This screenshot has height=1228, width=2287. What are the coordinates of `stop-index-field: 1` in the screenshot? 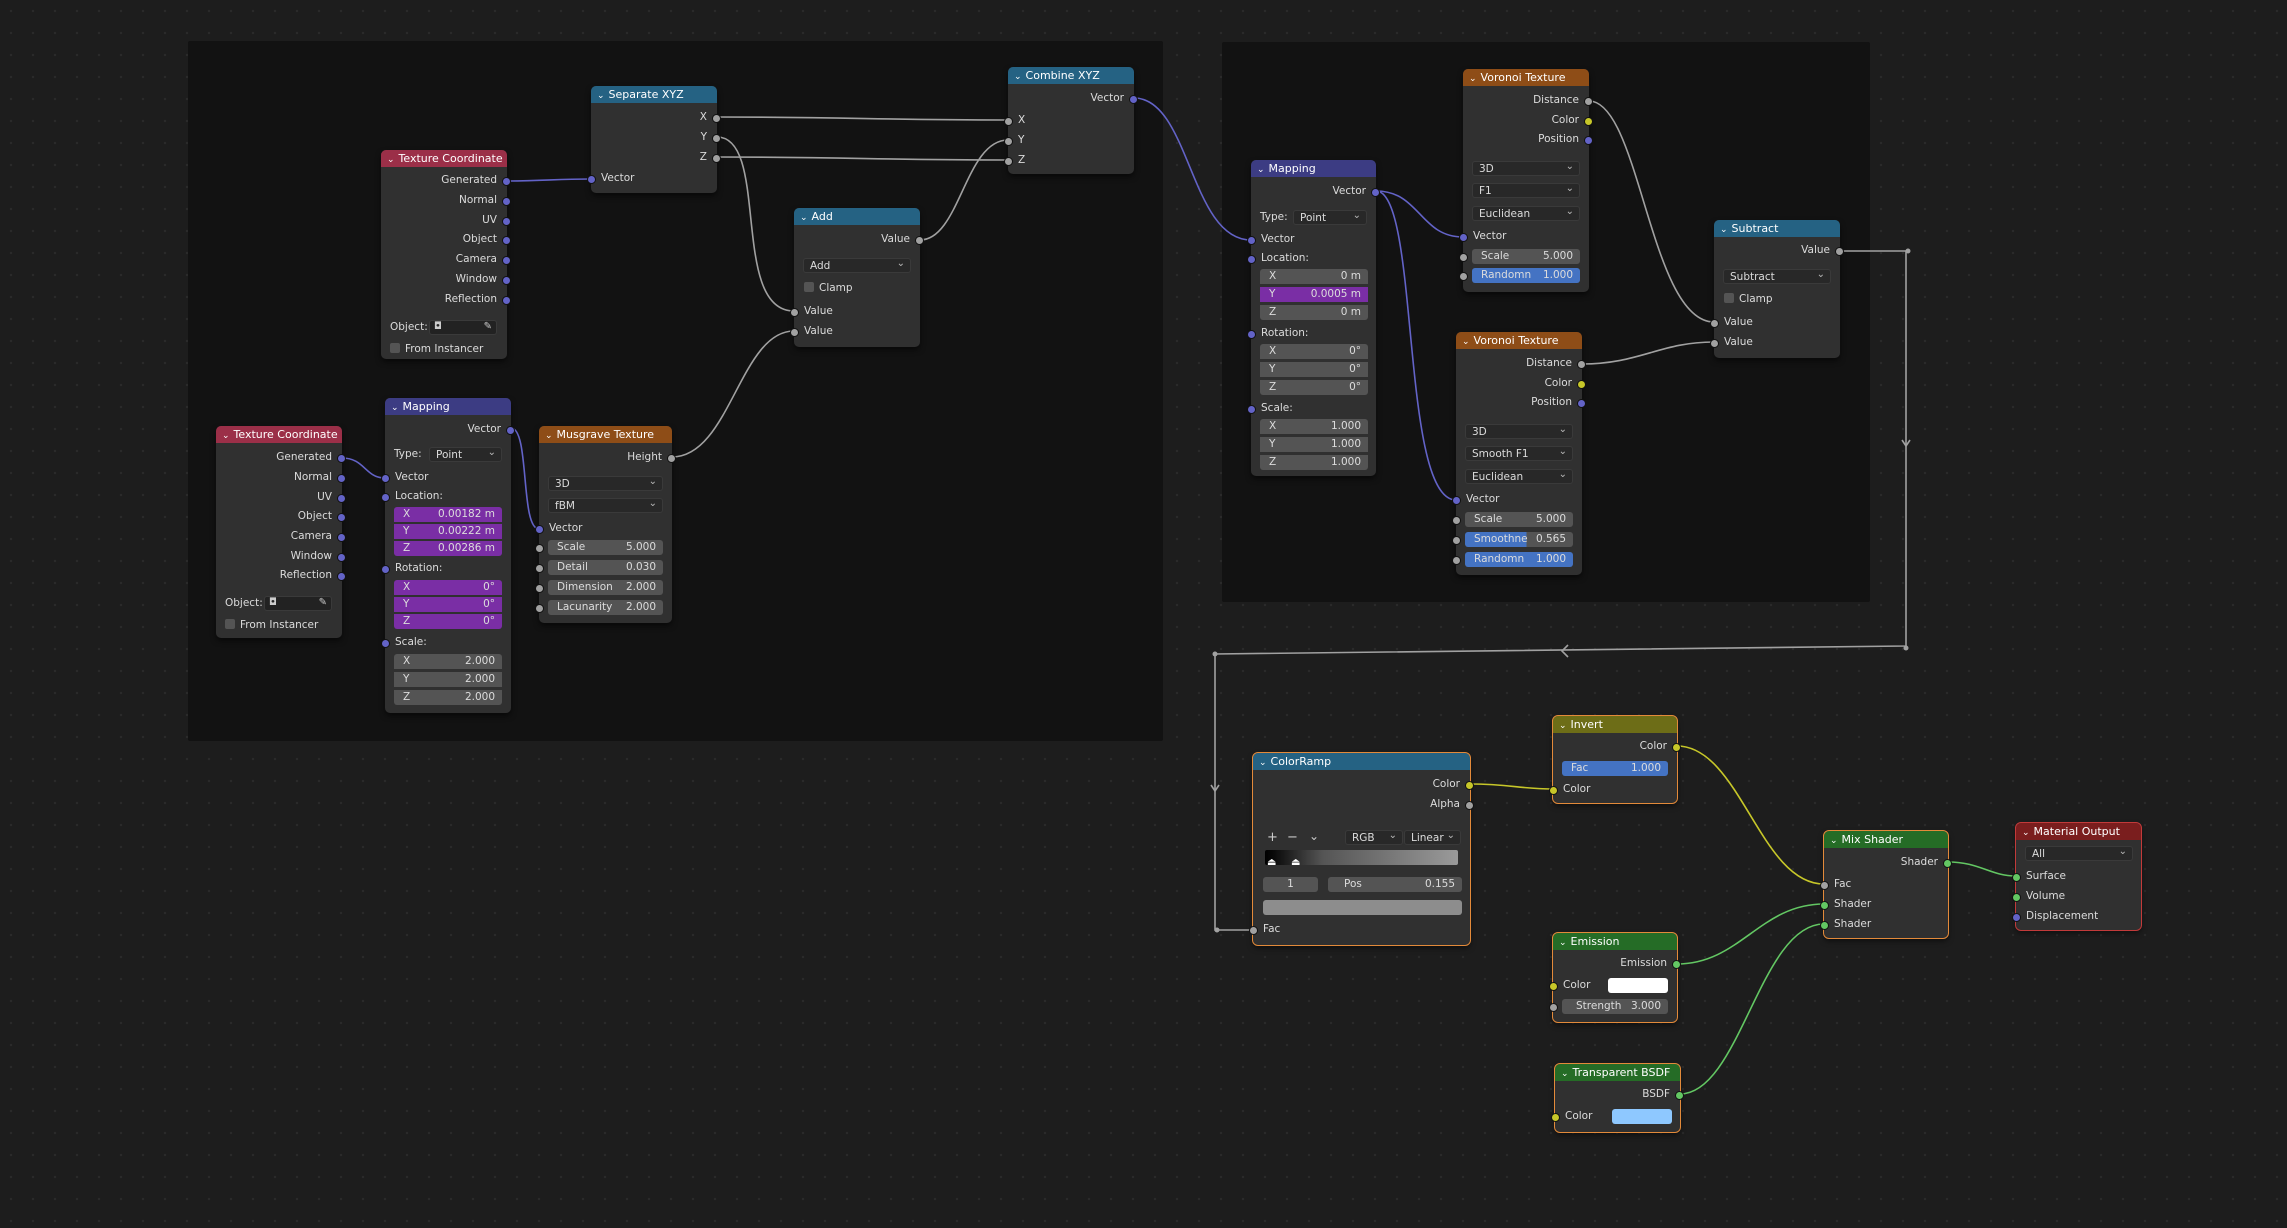 It's located at (1290, 884).